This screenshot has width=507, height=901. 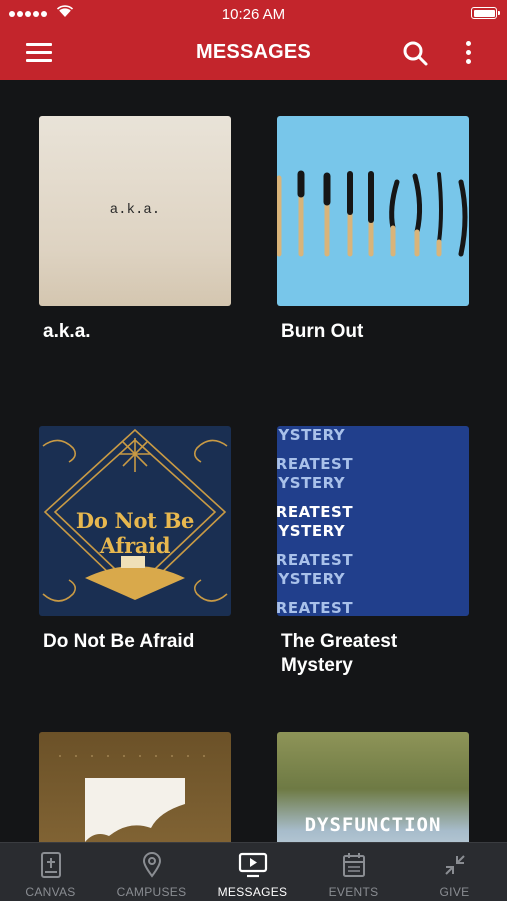 I want to click on message-card, so click(x=135, y=787).